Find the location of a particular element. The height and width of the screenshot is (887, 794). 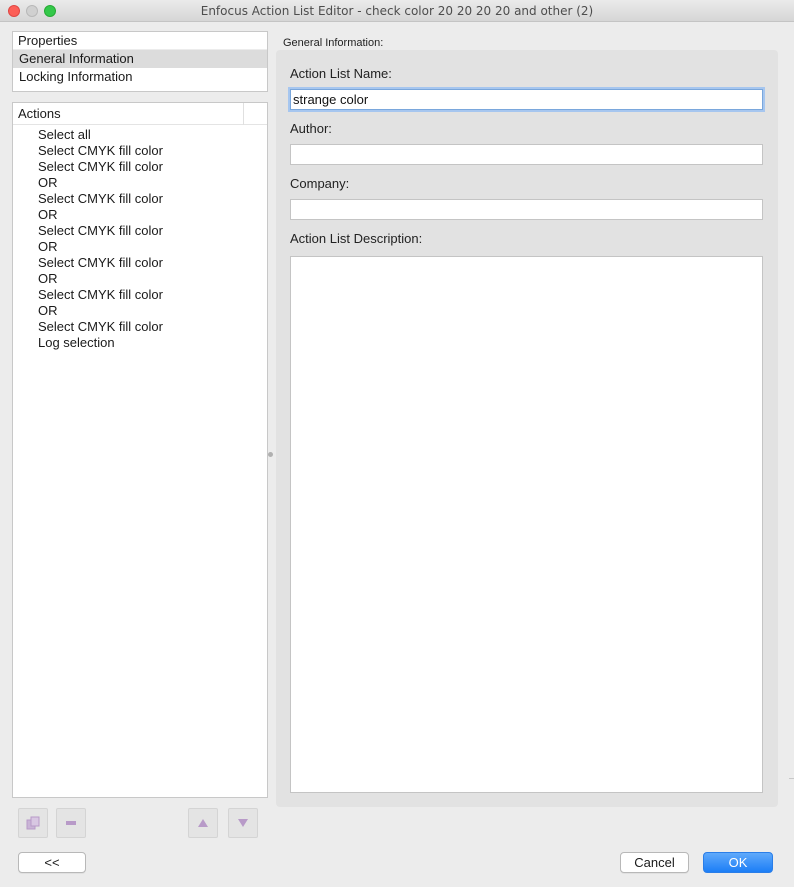

author-input is located at coordinates (526, 154).